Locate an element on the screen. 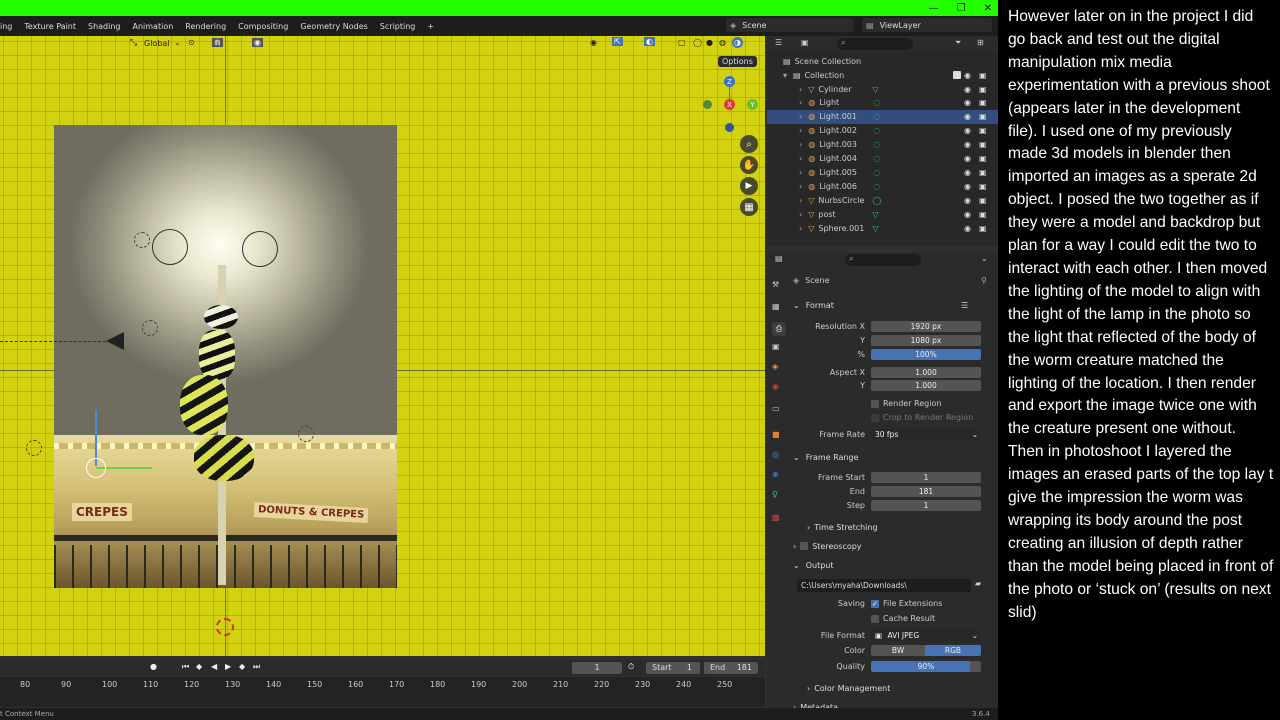 This screenshot has width=1280, height=720. editor-type-icon: ☰ is located at coordinates (778, 42).